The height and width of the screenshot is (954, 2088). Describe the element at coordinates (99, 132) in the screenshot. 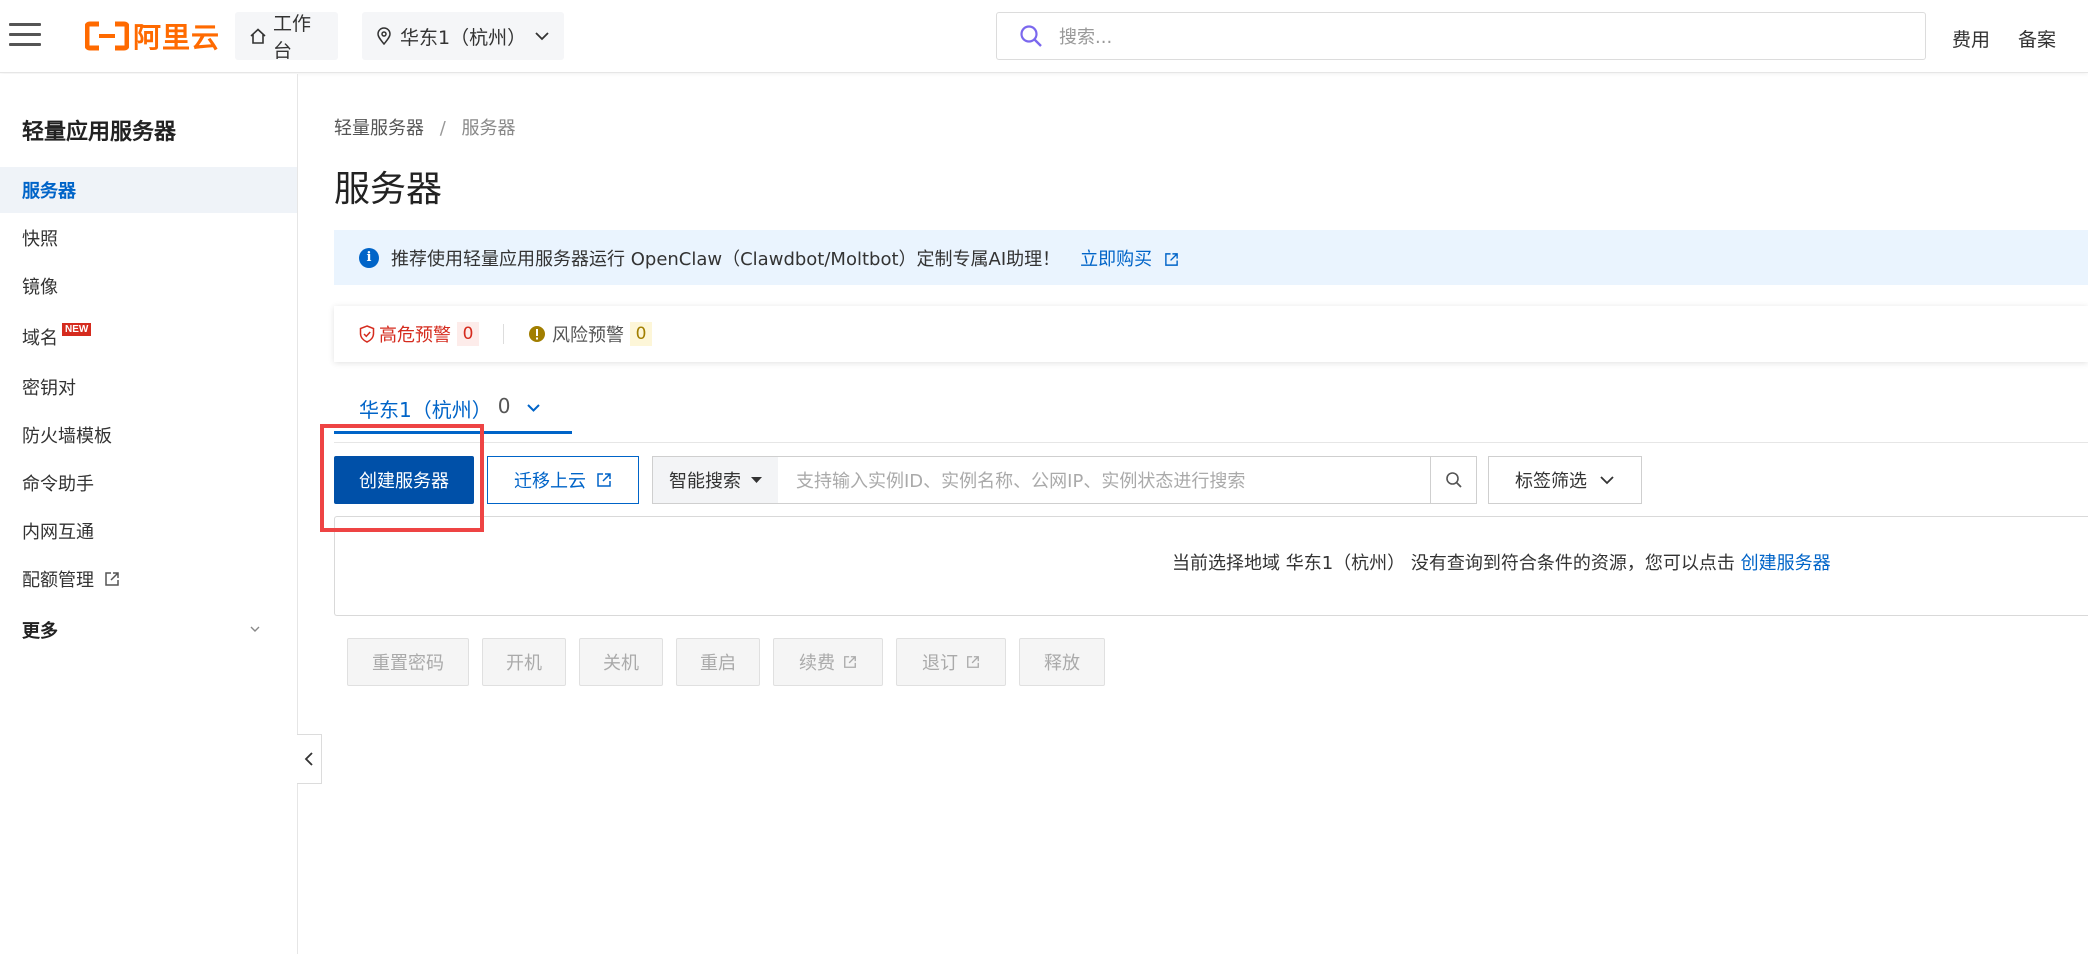

I see `sidebar-title: 轻量应用服务器` at that location.